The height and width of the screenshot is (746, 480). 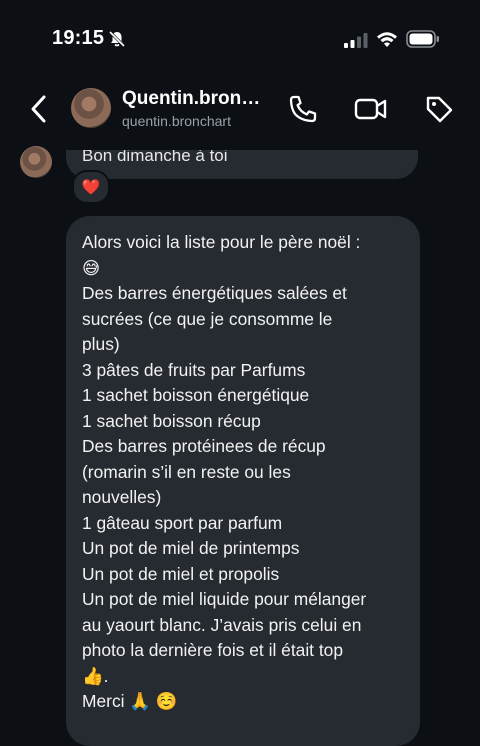 I want to click on message-line: Un pot de miel et propolis, so click(x=181, y=573).